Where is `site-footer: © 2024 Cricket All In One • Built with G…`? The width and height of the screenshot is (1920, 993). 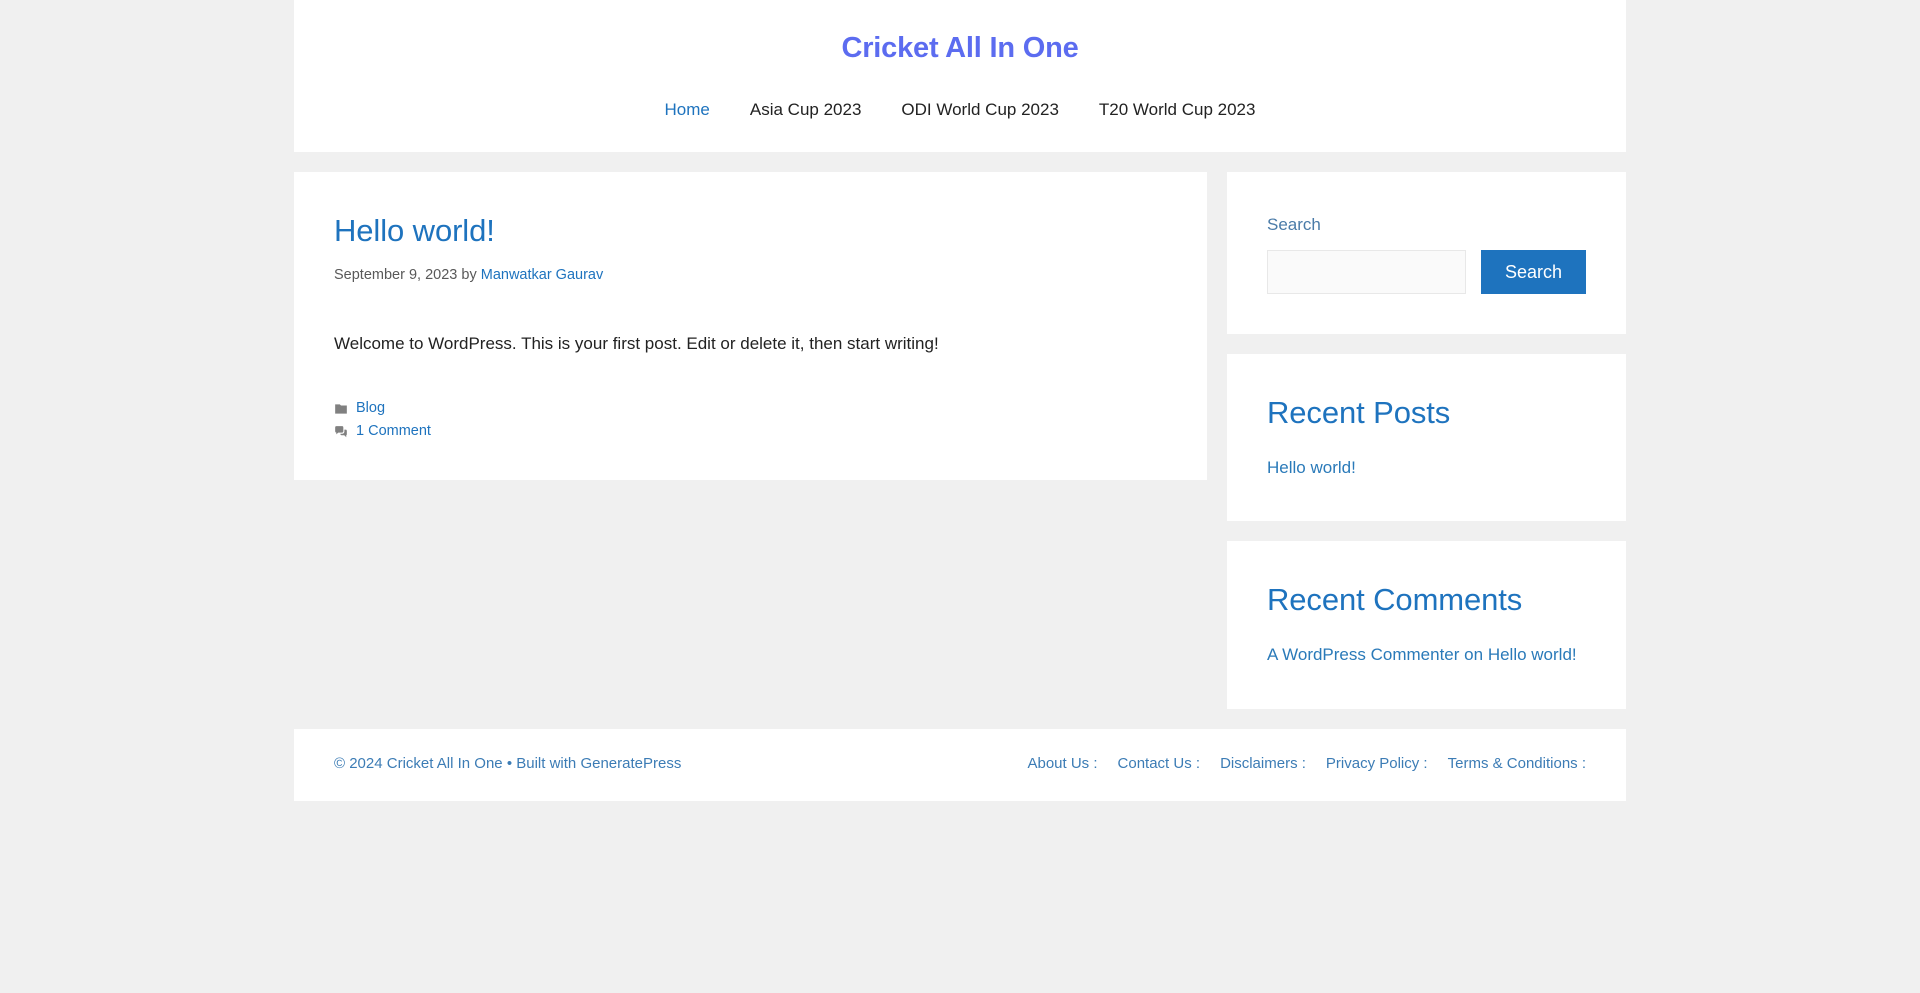
site-footer: © 2024 Cricket All In One • Built with G… is located at coordinates (960, 764).